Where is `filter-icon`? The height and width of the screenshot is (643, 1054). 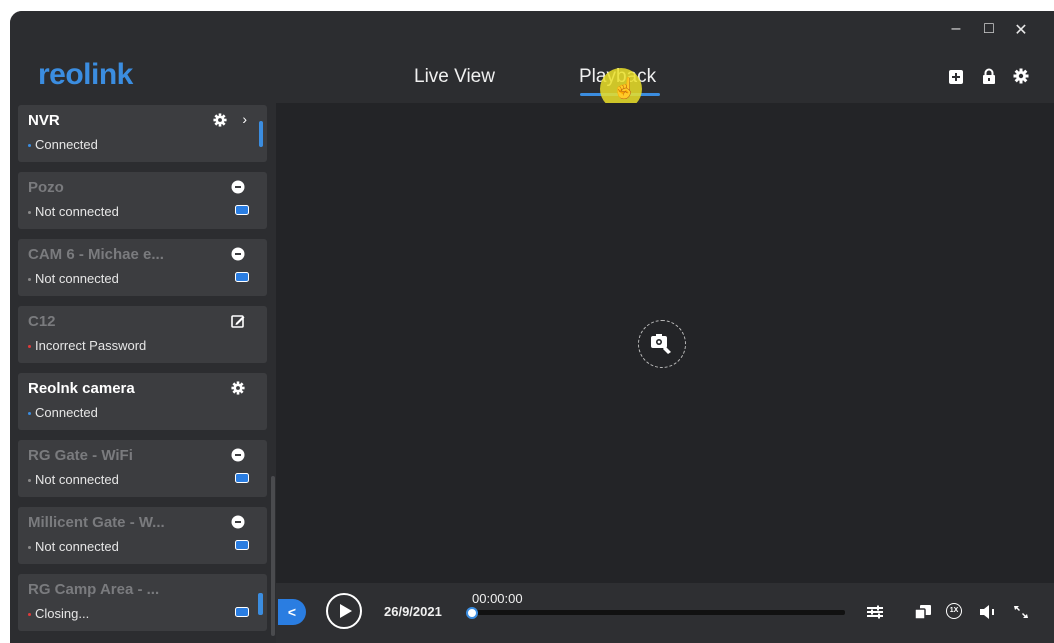
filter-icon is located at coordinates (875, 612).